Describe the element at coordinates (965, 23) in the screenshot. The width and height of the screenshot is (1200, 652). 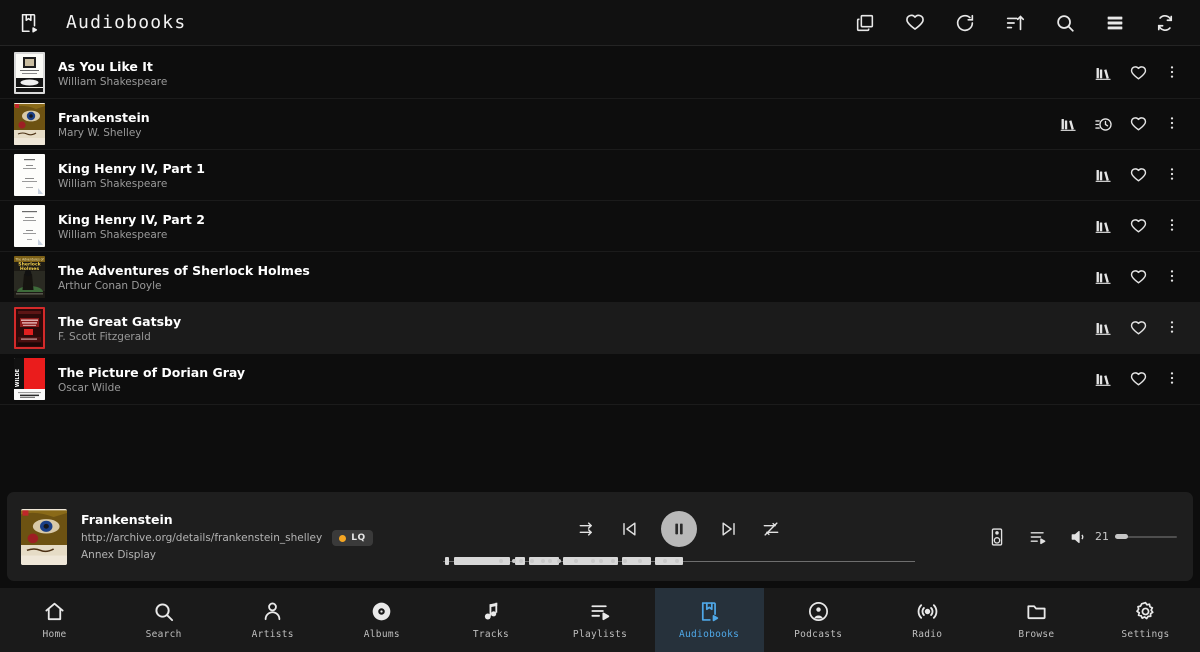
I see `refresh-icon` at that location.